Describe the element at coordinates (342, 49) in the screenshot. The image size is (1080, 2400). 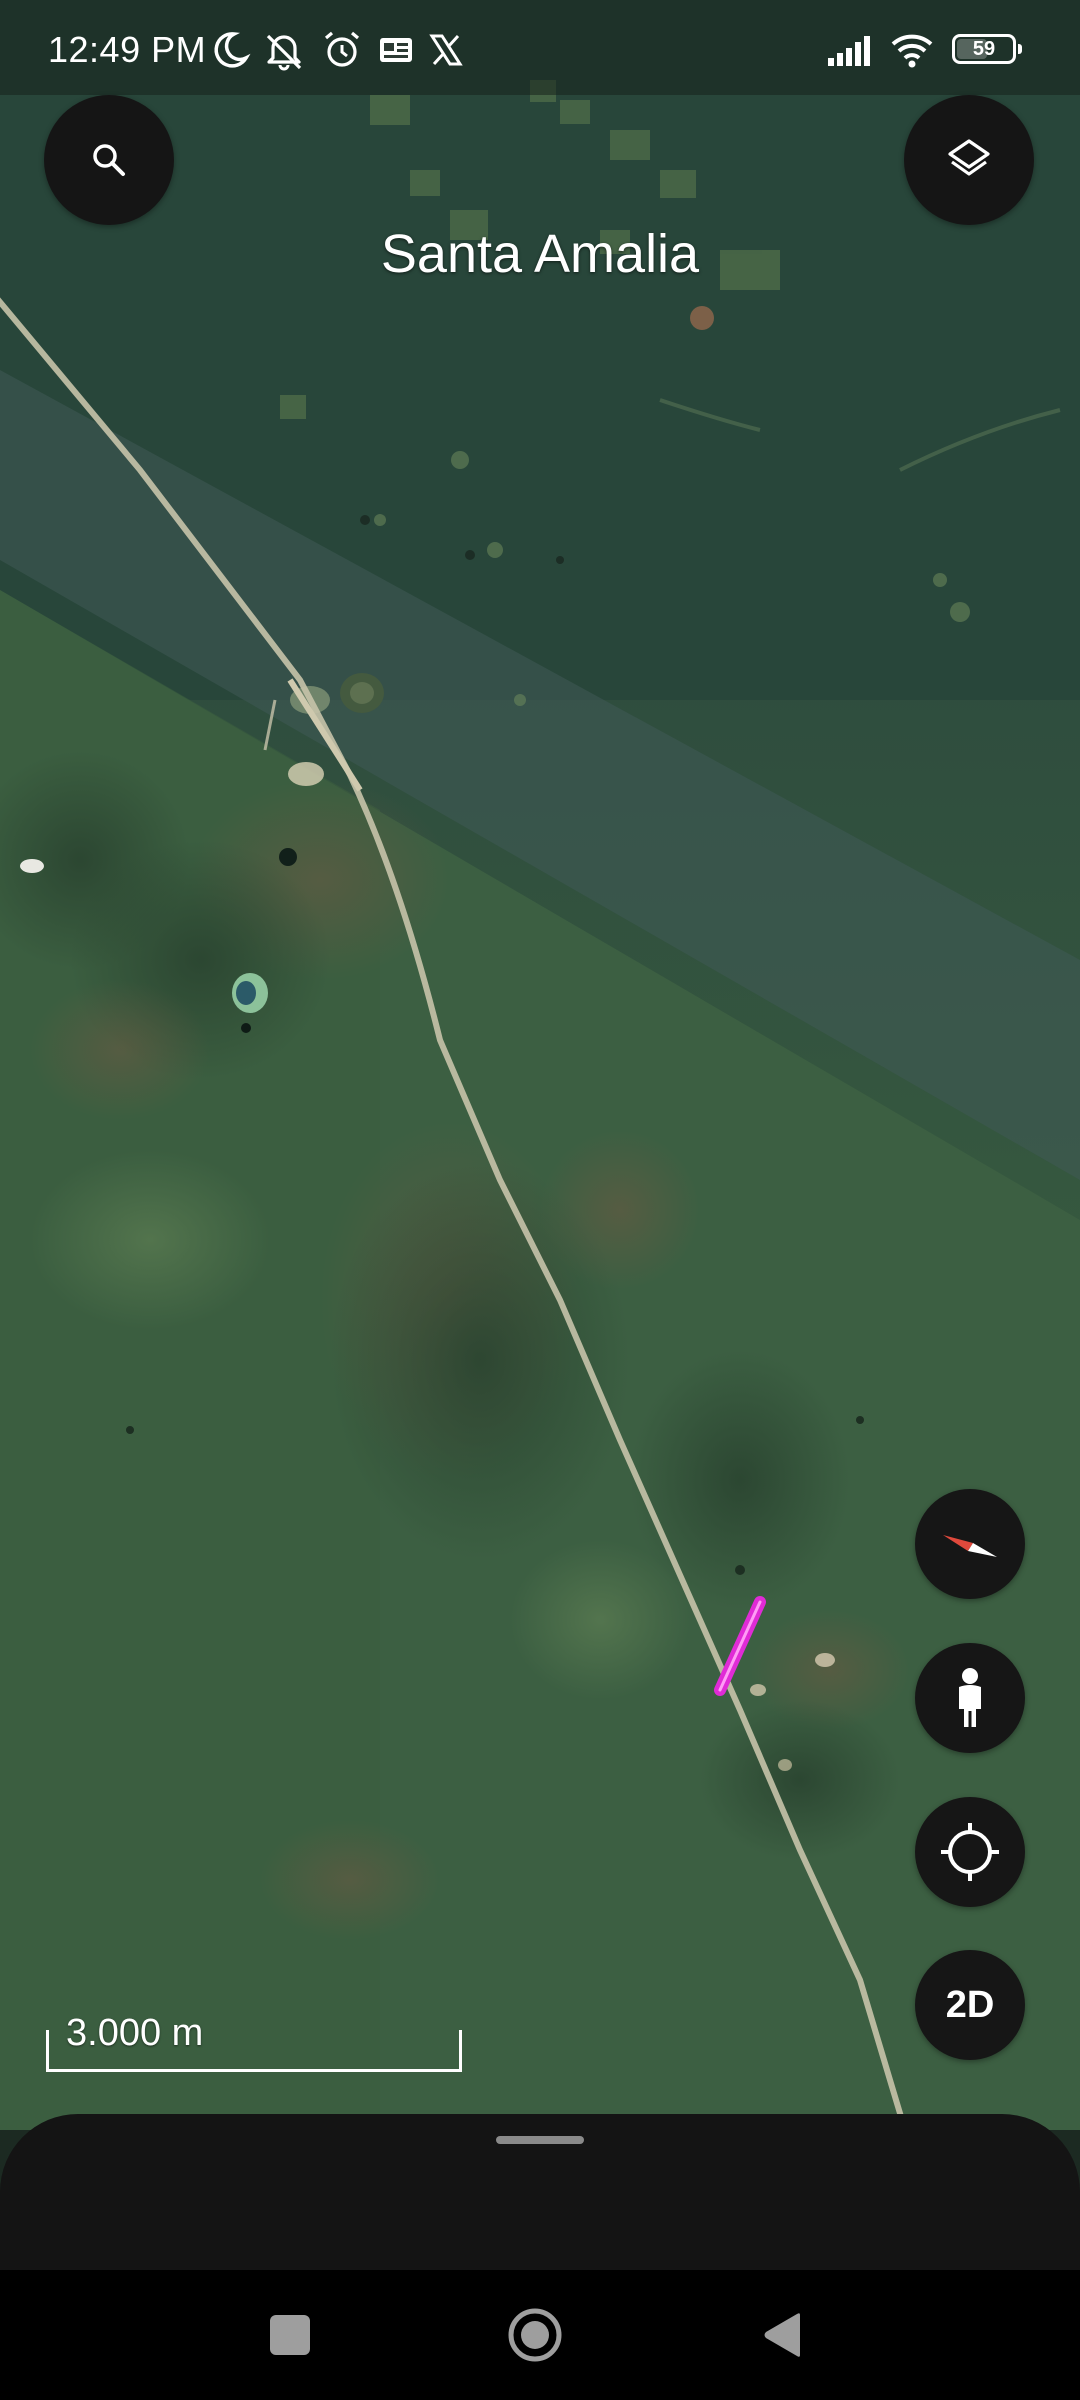
I see `alarm-icon` at that location.